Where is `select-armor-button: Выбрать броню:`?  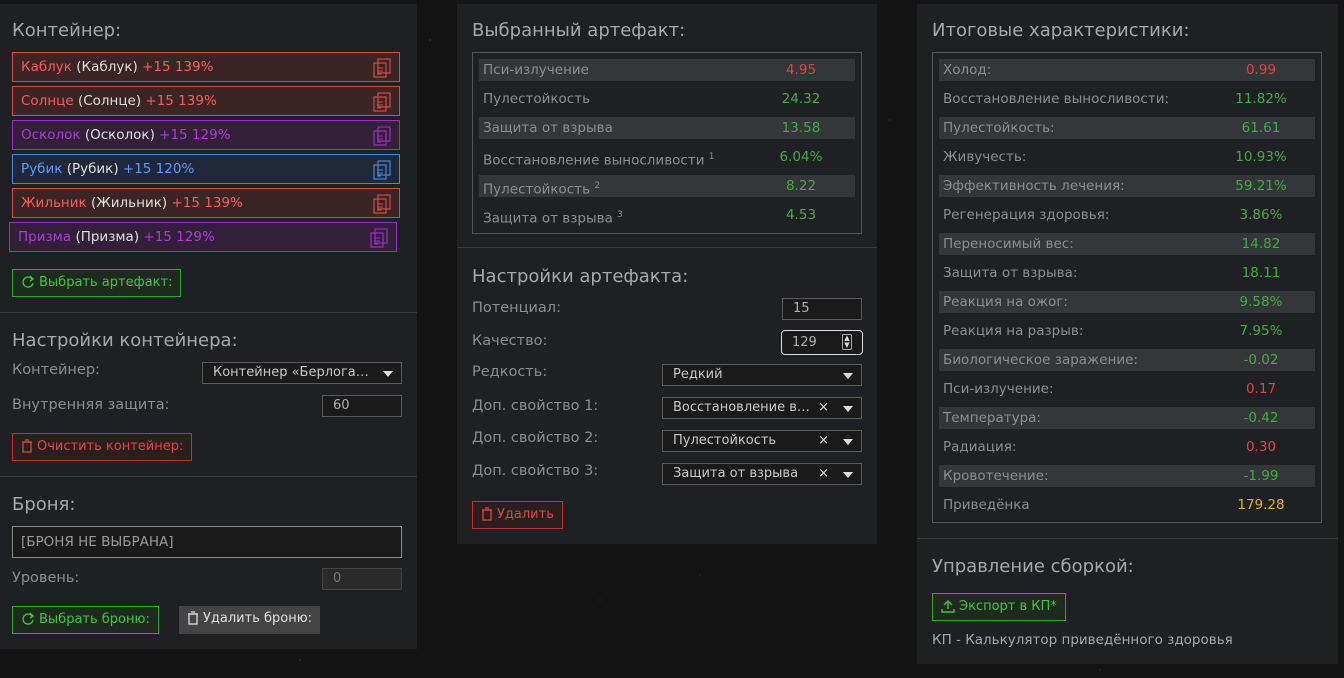
select-armor-button: Выбрать броню: is located at coordinates (85, 620).